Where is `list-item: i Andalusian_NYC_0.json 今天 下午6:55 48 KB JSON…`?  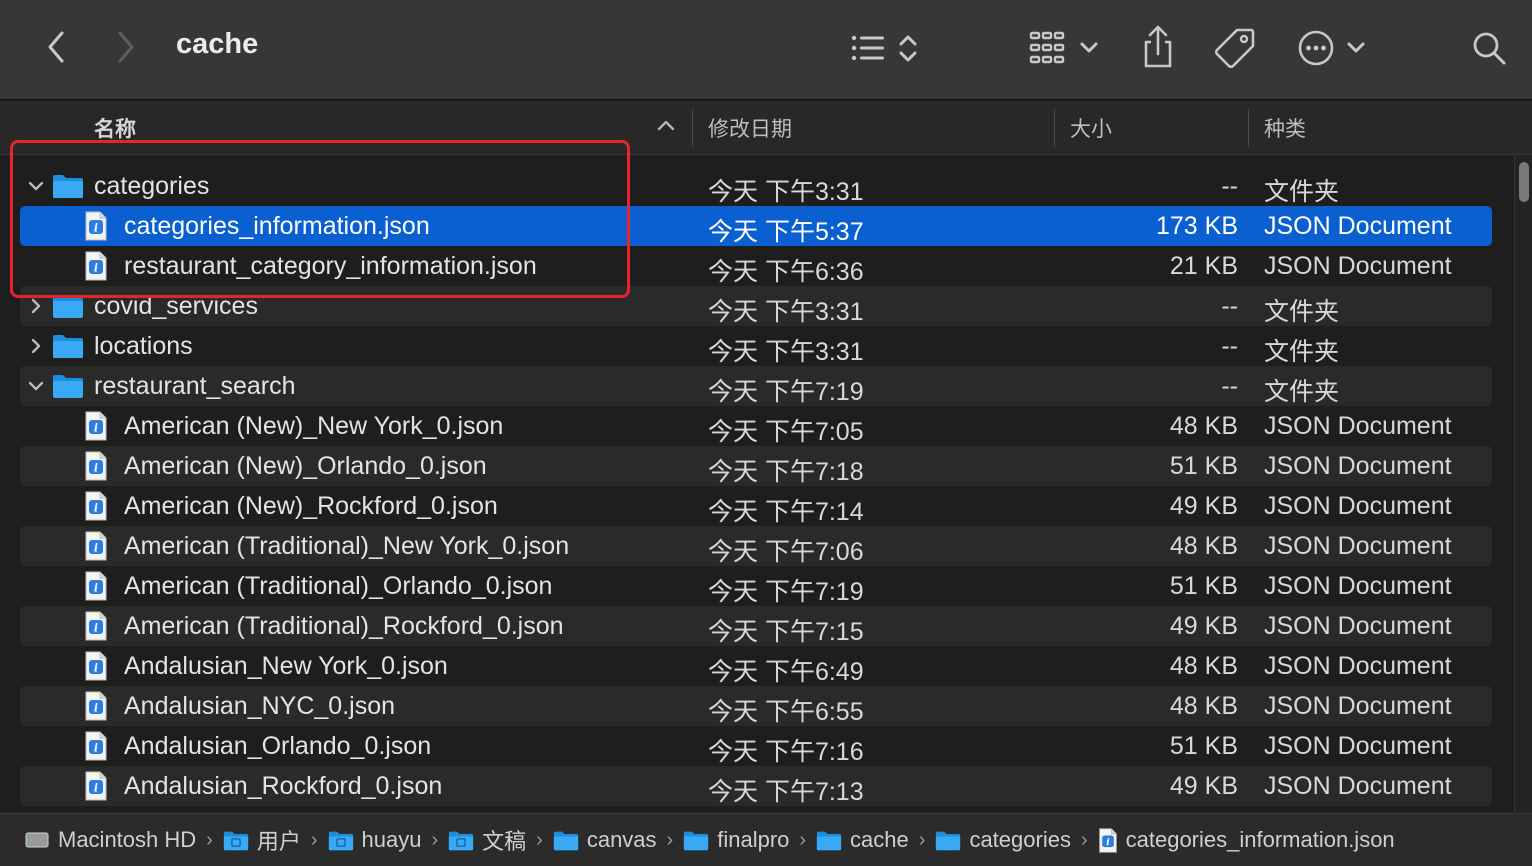 list-item: i Andalusian_NYC_0.json 今天 下午6:55 48 KB JSON… is located at coordinates (756, 706).